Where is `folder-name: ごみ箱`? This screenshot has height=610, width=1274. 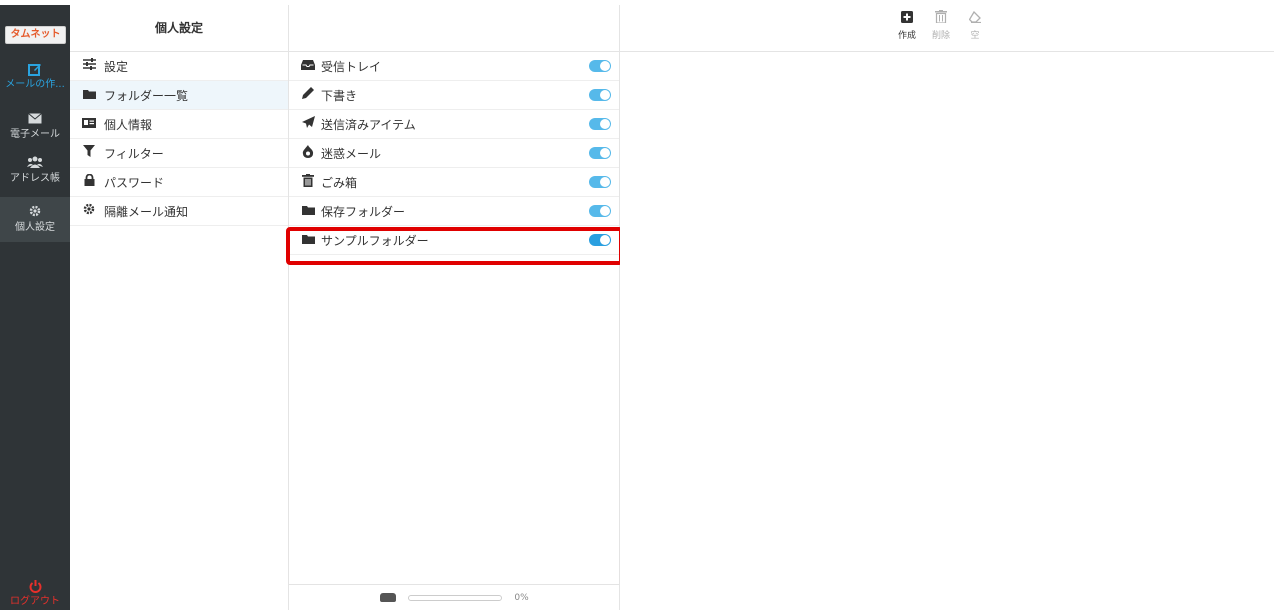 folder-name: ごみ箱 is located at coordinates (339, 182).